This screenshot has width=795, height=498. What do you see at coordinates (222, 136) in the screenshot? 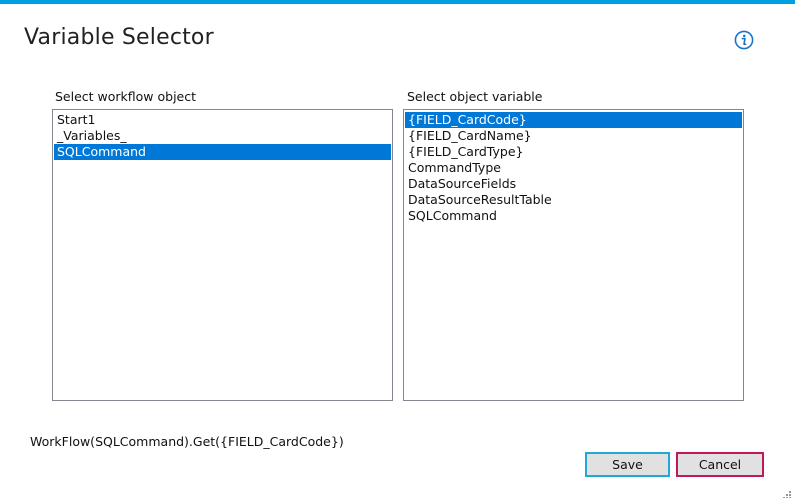
I see `workflow-object-item: _Variables_` at bounding box center [222, 136].